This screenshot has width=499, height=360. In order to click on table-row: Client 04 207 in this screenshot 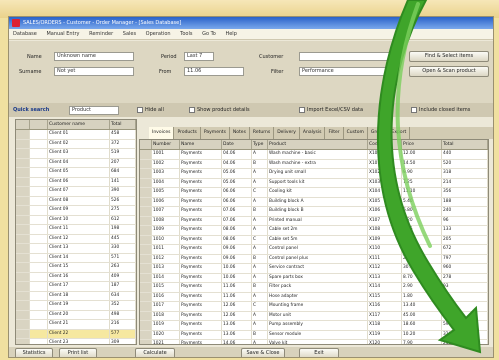, I will do `click(76, 163)`.